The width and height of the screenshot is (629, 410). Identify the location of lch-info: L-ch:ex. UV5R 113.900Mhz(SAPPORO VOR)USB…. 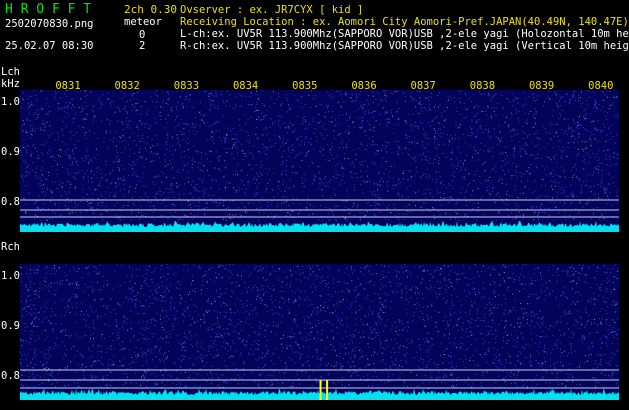
(404, 34).